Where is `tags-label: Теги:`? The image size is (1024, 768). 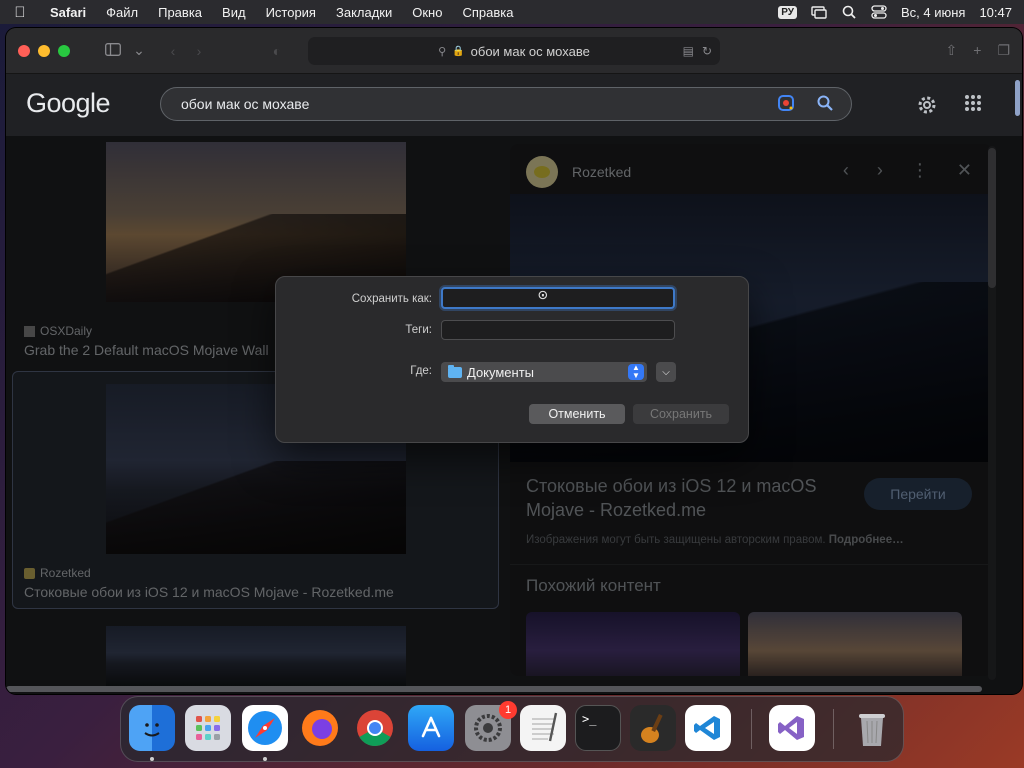
tags-label: Теги: is located at coordinates (418, 330).